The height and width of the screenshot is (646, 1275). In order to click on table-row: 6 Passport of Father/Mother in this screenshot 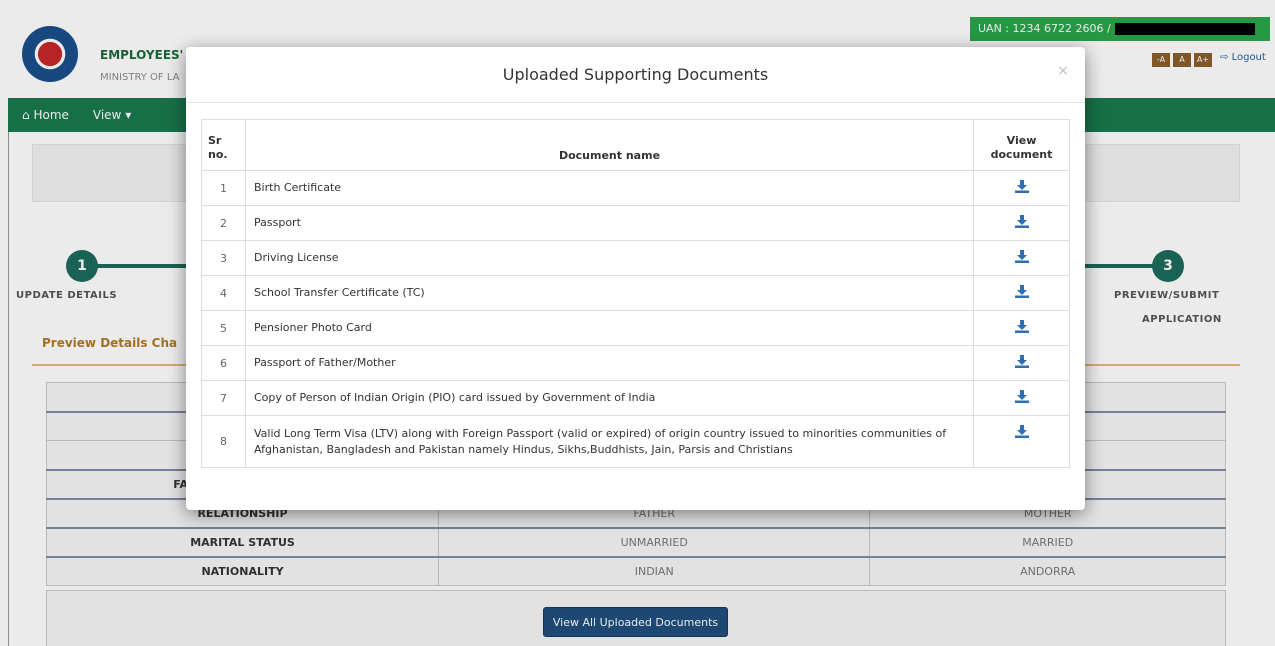, I will do `click(635, 363)`.